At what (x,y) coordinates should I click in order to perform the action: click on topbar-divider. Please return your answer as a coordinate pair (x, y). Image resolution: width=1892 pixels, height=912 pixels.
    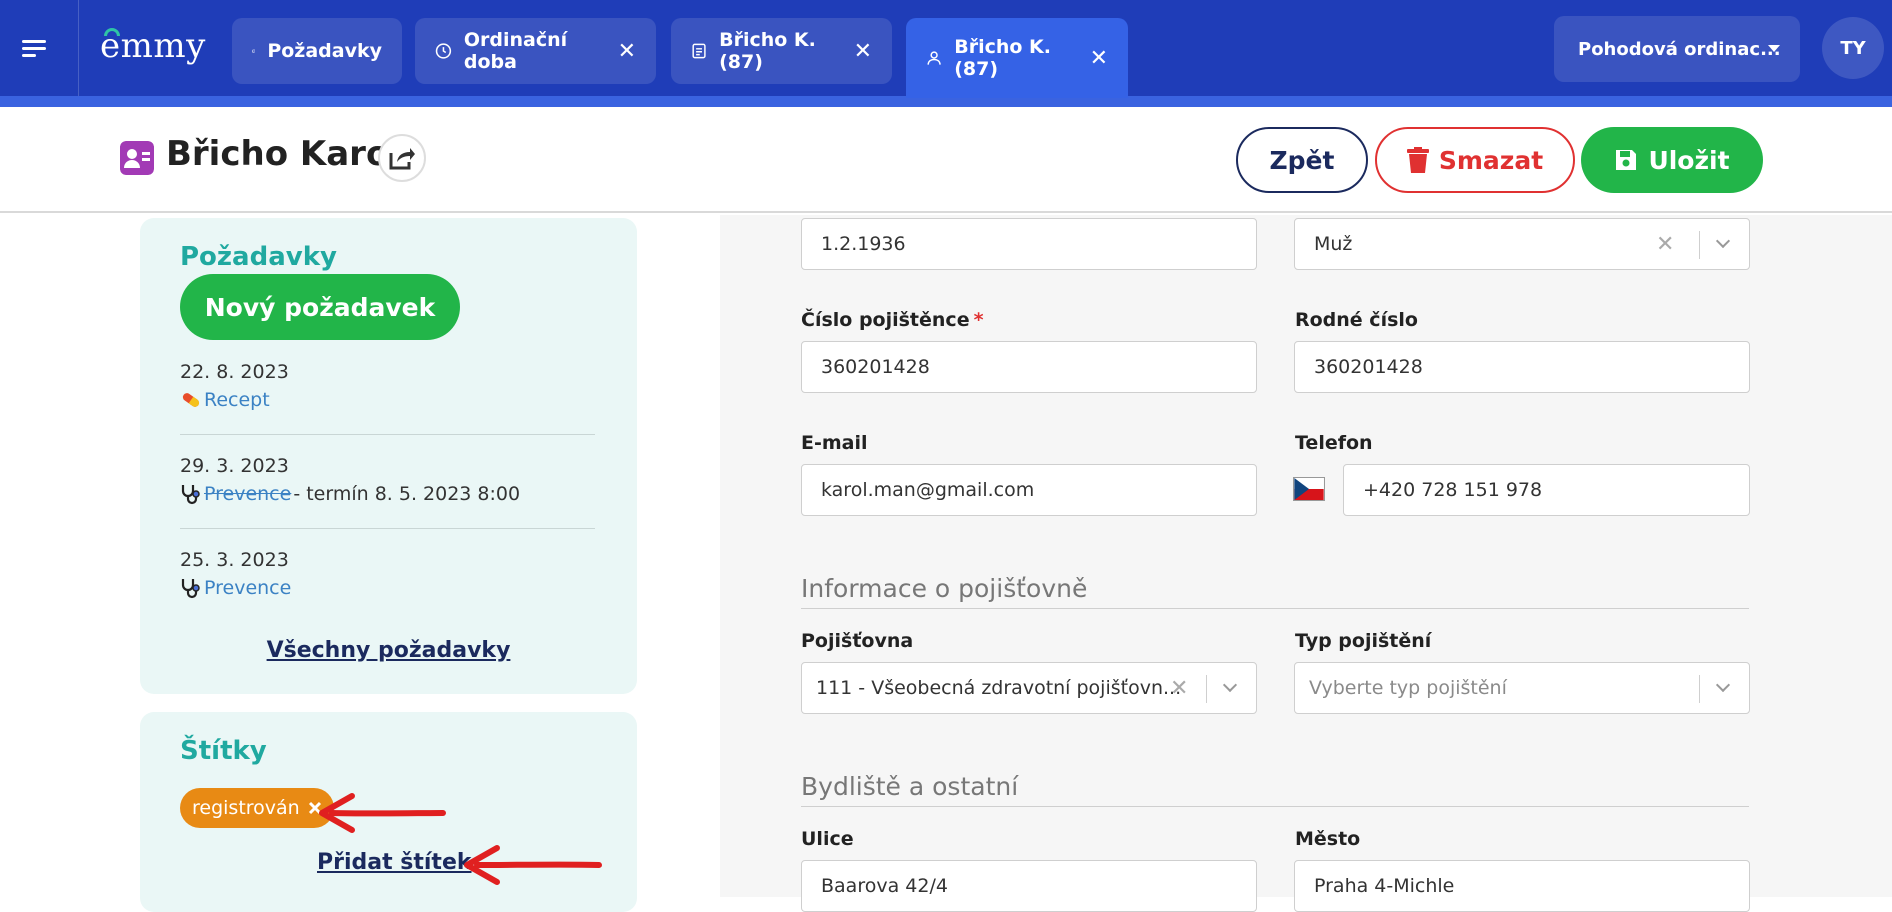
    Looking at the image, I should click on (78, 48).